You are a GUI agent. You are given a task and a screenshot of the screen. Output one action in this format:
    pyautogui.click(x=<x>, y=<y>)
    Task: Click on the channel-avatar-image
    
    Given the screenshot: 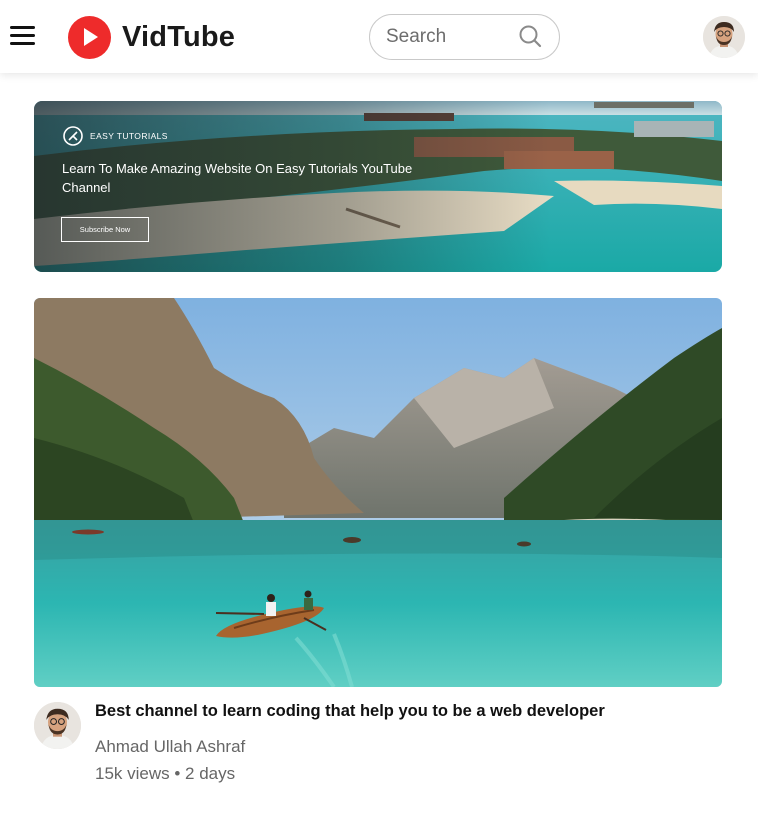 What is the action you would take?
    pyautogui.click(x=57, y=725)
    